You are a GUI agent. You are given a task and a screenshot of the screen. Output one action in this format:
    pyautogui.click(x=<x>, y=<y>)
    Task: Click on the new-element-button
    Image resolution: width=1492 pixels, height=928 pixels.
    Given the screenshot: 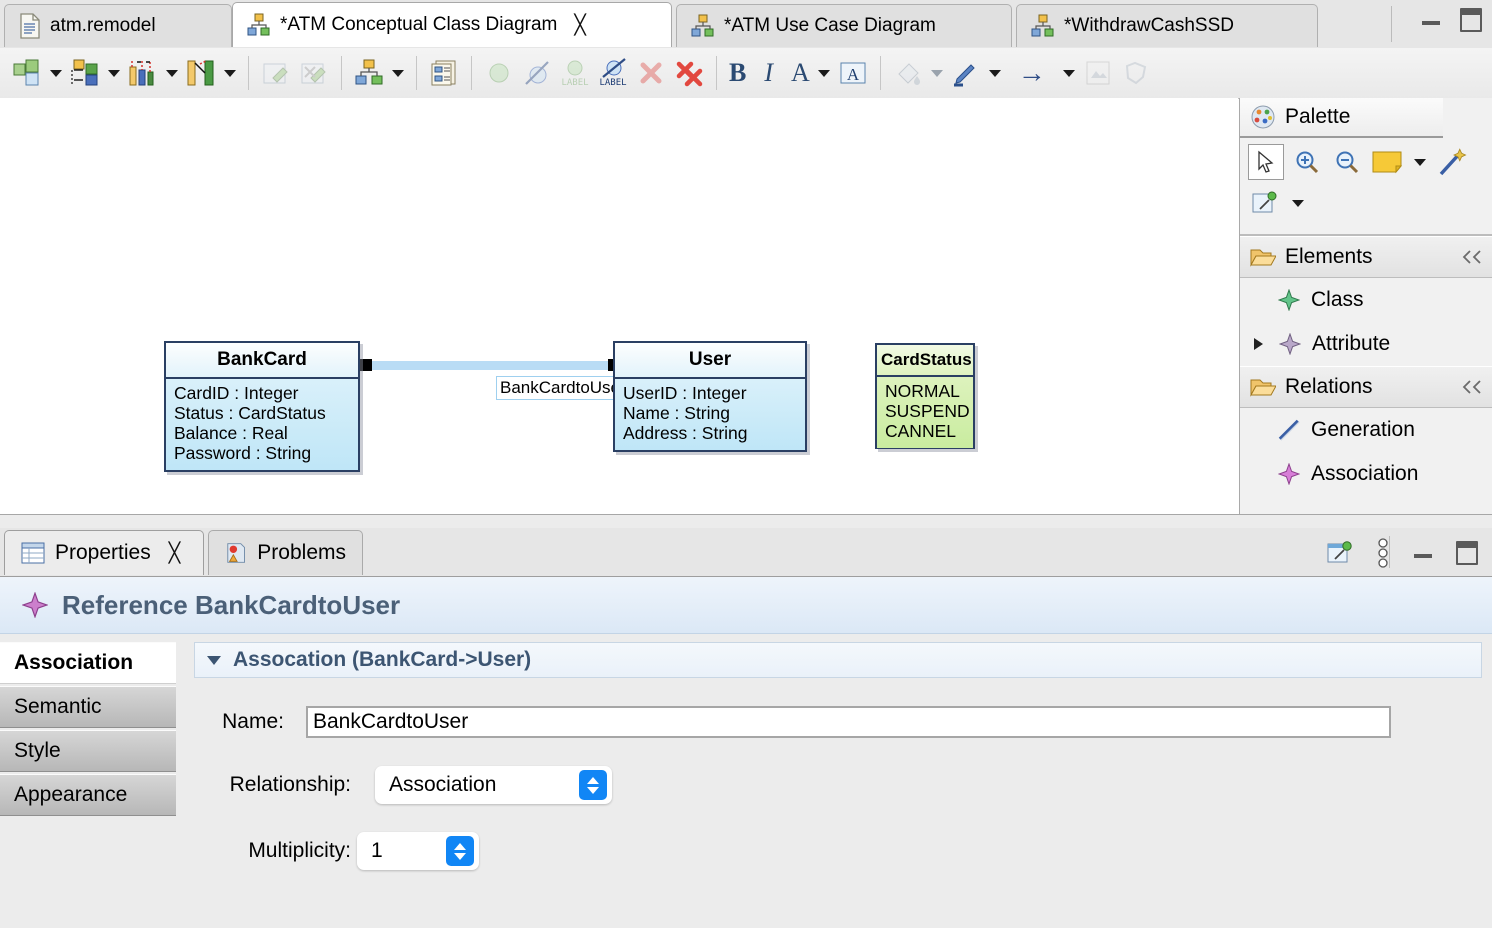 What is the action you would take?
    pyautogui.click(x=27, y=73)
    